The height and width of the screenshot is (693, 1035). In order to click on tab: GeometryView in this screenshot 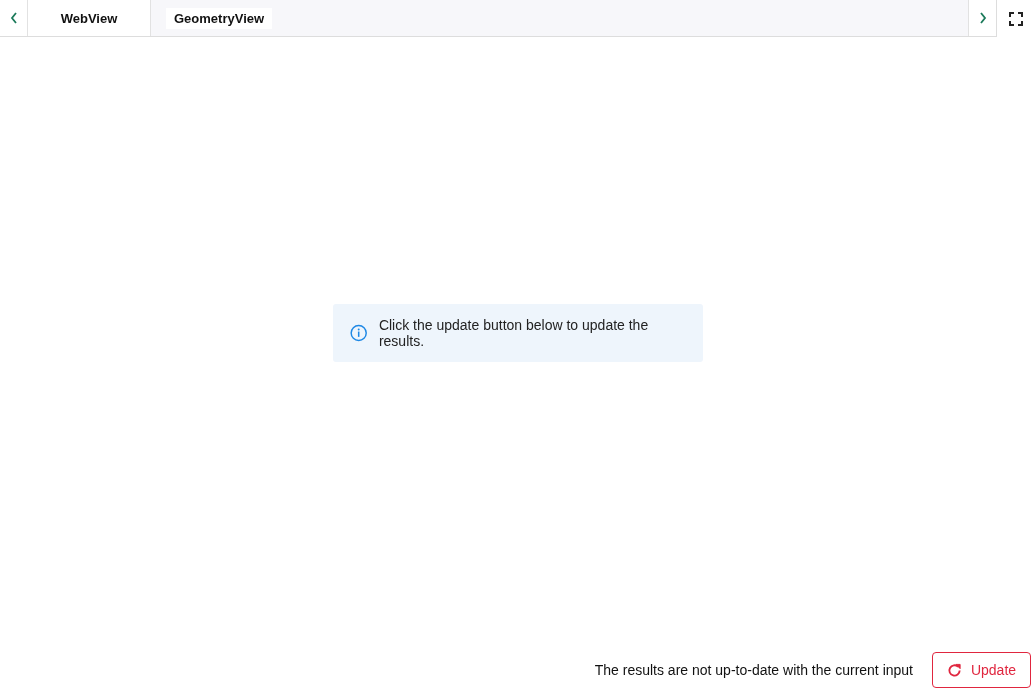, I will do `click(219, 18)`.